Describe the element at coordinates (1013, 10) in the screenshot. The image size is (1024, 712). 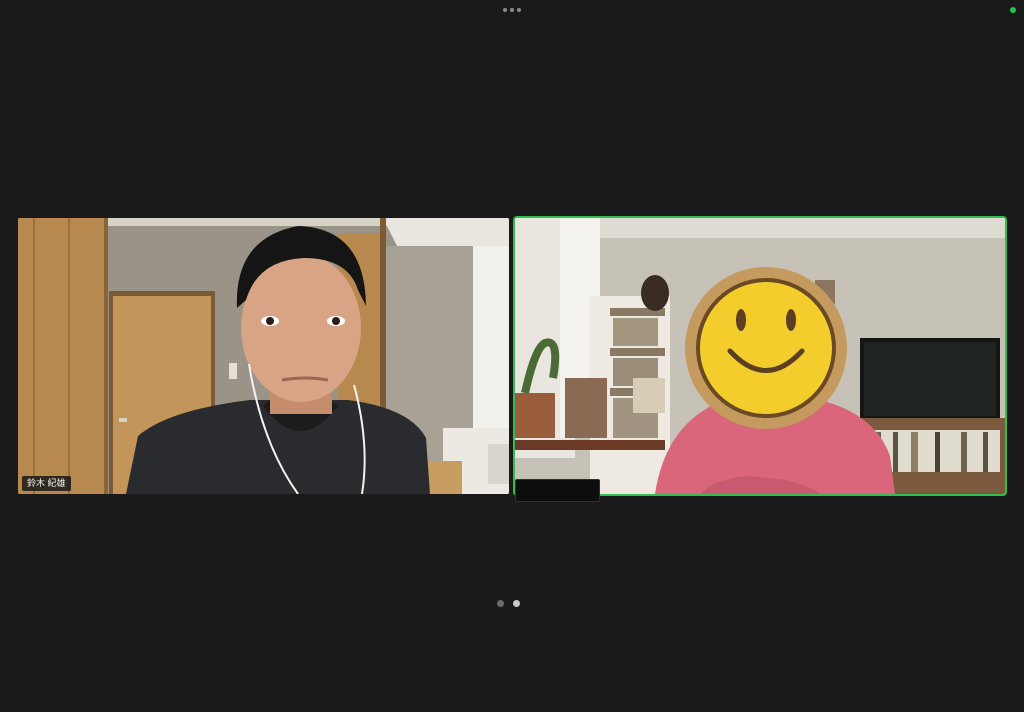
I see `connection-status-icon` at that location.